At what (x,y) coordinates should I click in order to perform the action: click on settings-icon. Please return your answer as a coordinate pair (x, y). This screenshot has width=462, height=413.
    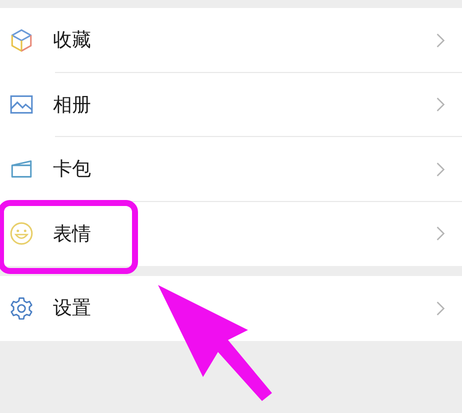
    Looking at the image, I should click on (21, 308).